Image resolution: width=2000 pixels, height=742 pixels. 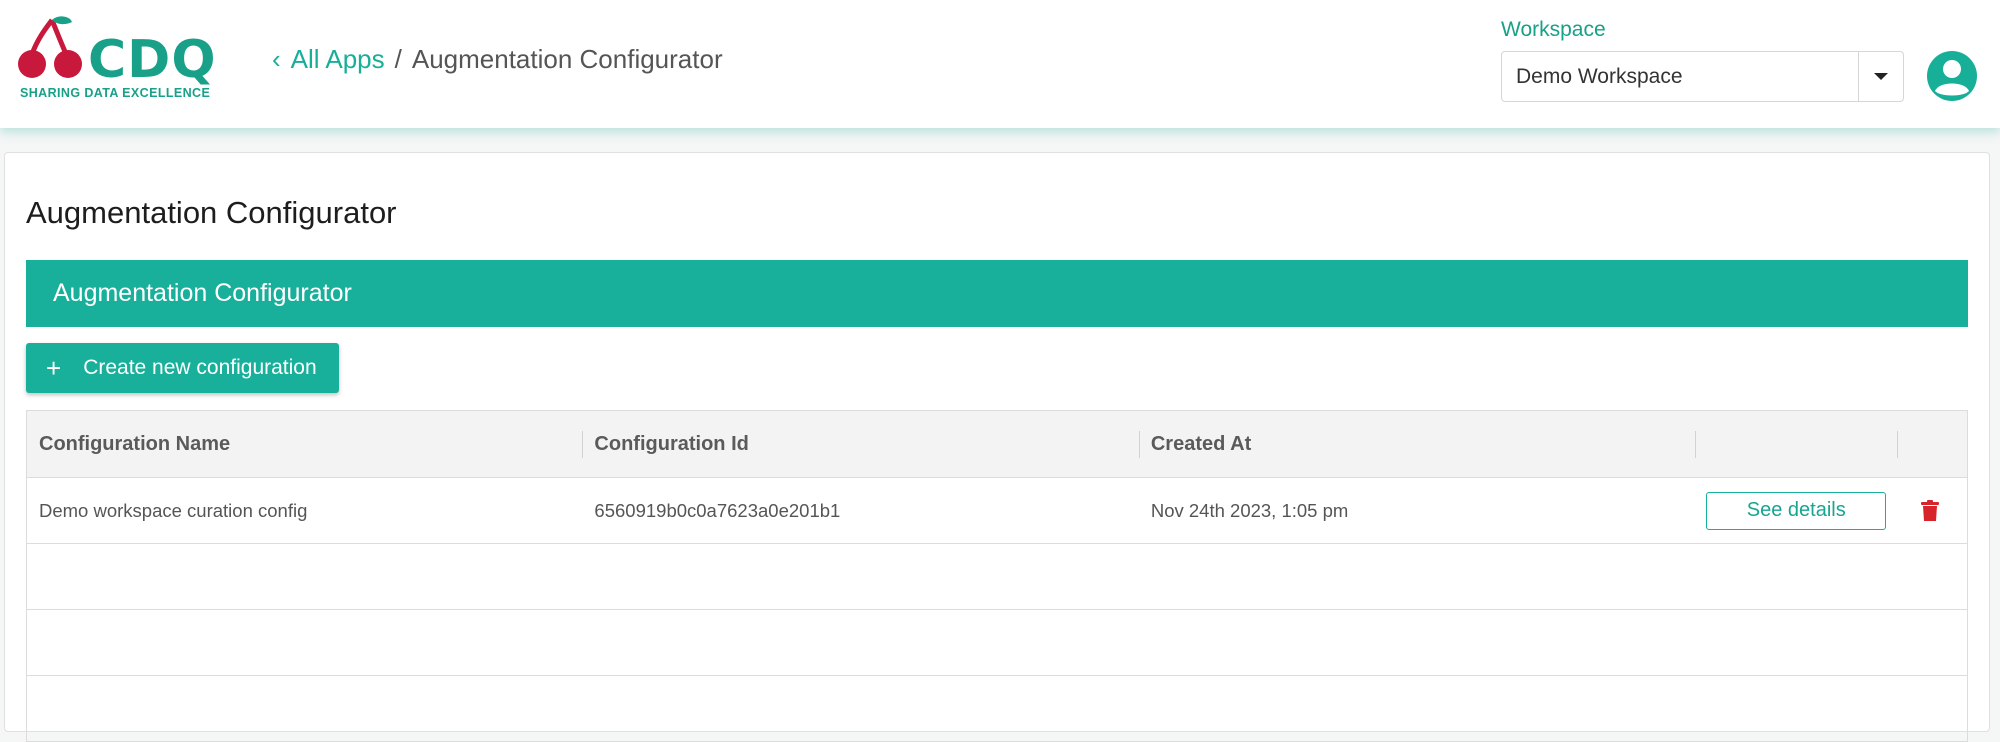 What do you see at coordinates (1553, 29) in the screenshot?
I see `workspace-label: Workspace` at bounding box center [1553, 29].